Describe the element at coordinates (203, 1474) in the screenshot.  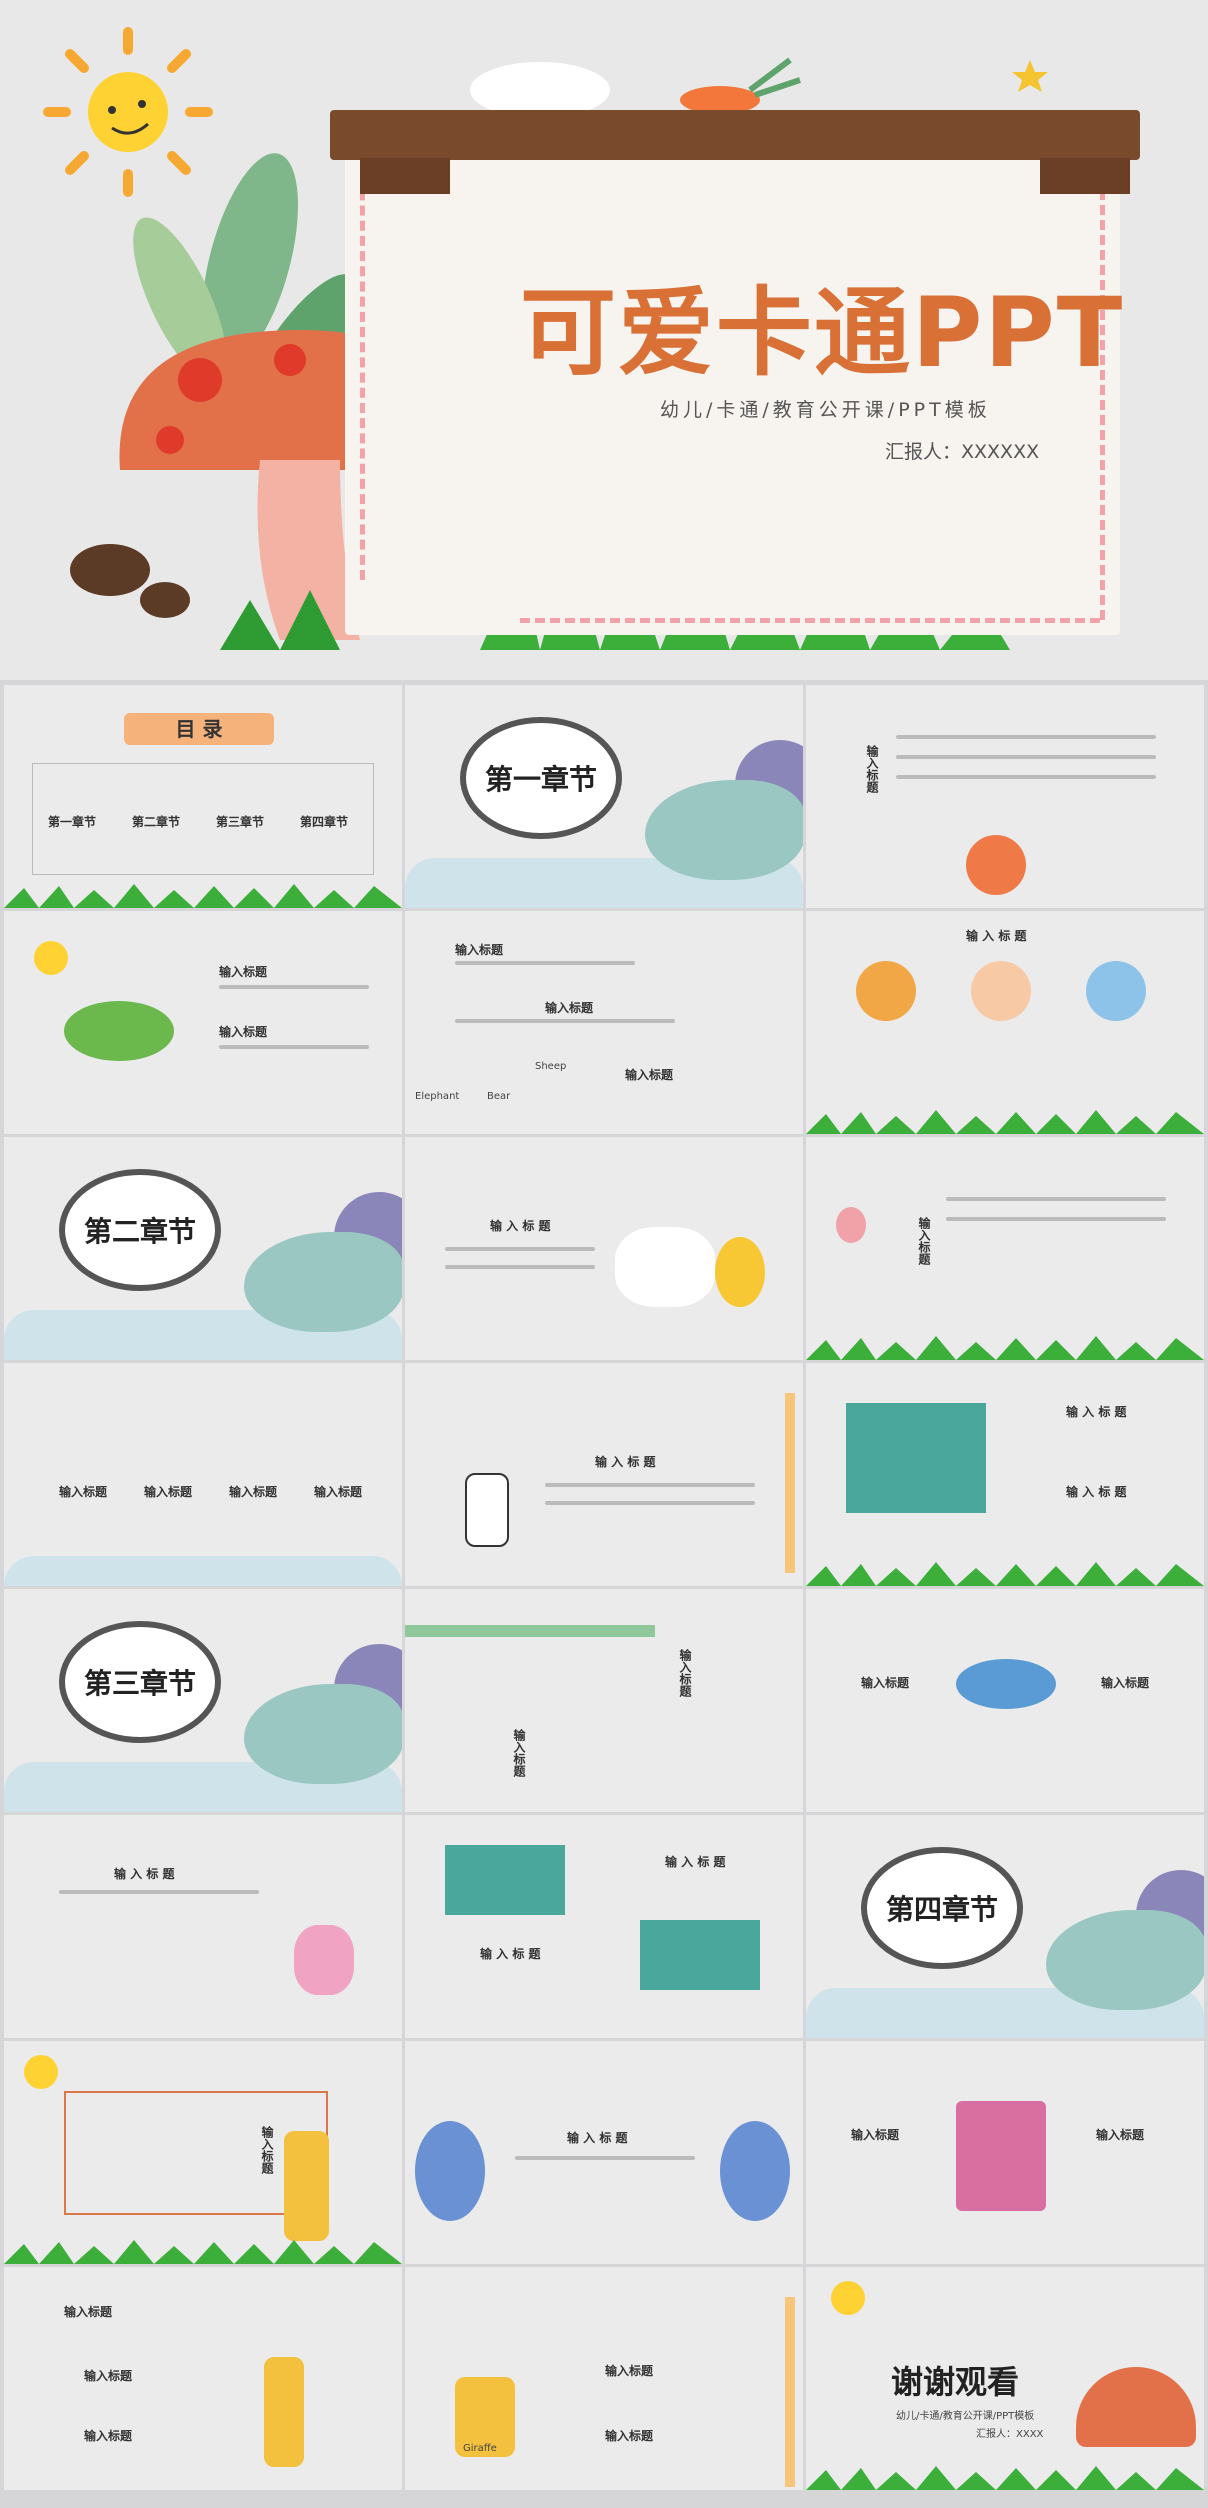
I see `slide-four-whales: 输入标题 输入标题 输入标题 输入标题` at that location.